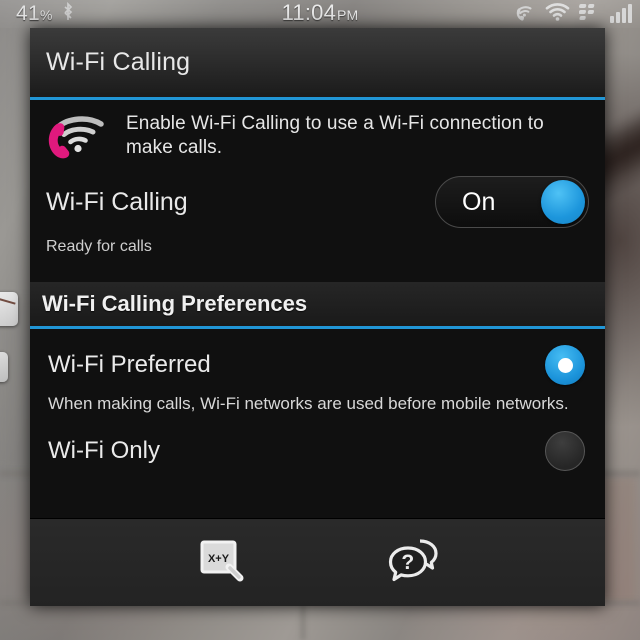 The image size is (640, 640). What do you see at coordinates (589, 14) in the screenshot?
I see `blackberry-logo-icon` at bounding box center [589, 14].